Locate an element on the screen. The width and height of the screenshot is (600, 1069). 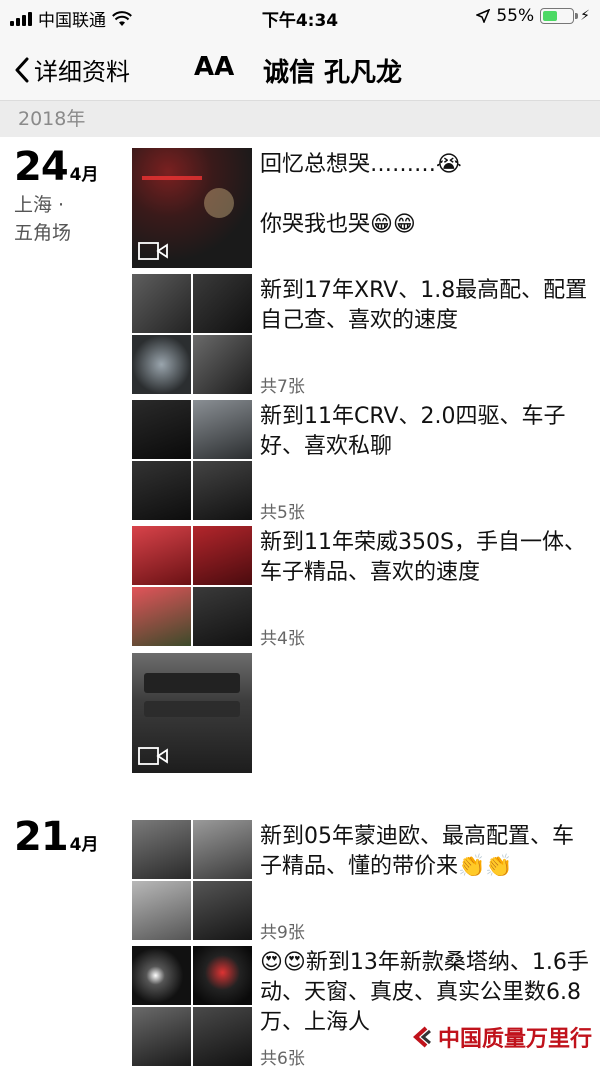
watermark: 中国质量万里行 is located at coordinates (501, 1037).